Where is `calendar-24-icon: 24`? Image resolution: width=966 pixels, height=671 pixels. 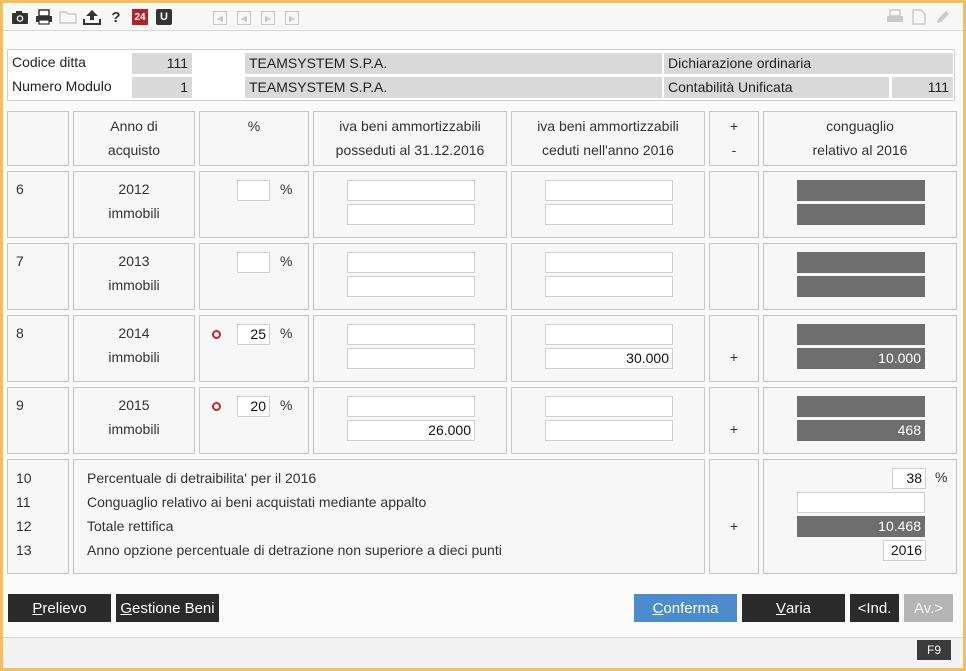 calendar-24-icon: 24 is located at coordinates (140, 17).